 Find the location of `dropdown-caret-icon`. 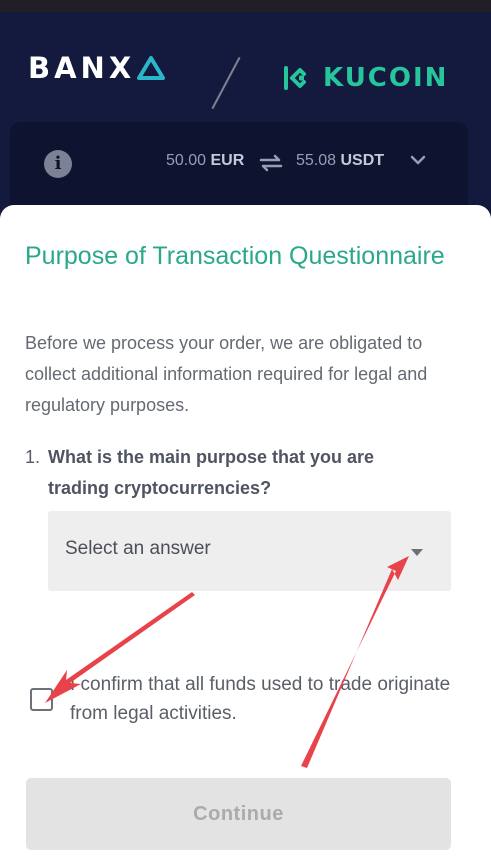

dropdown-caret-icon is located at coordinates (417, 552).